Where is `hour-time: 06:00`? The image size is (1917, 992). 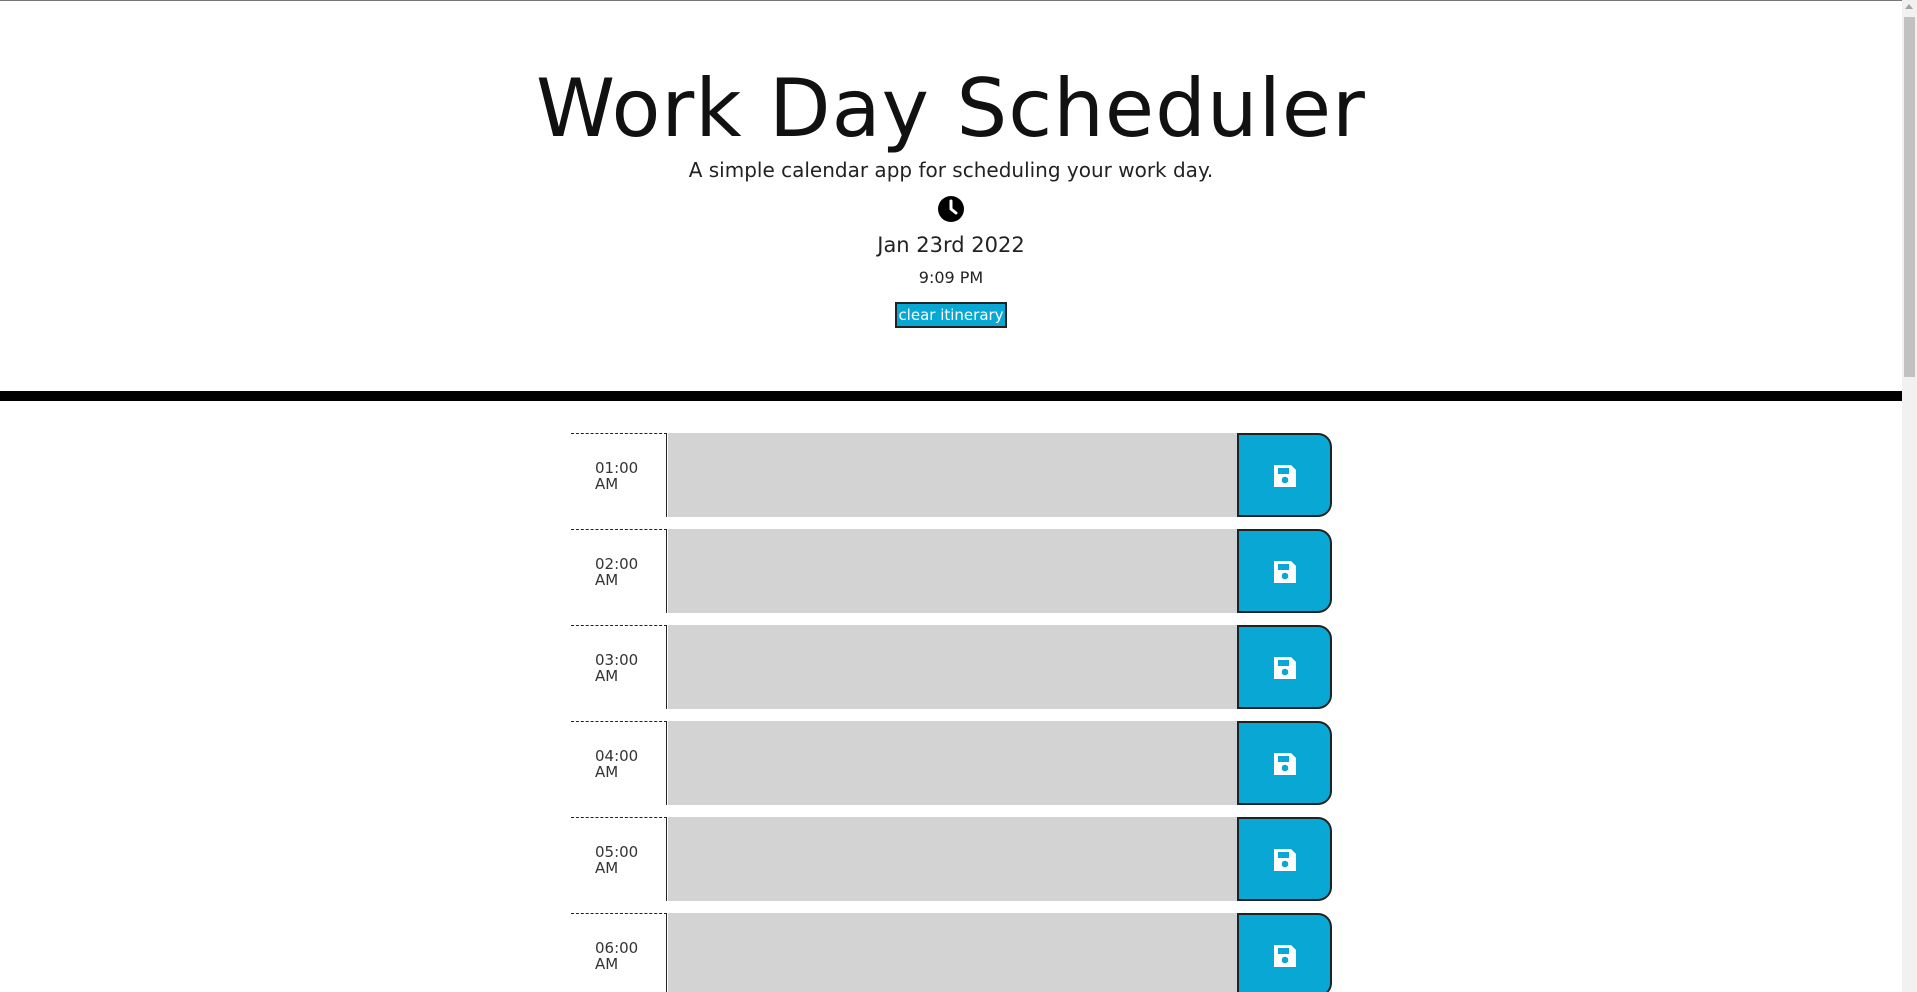
hour-time: 06:00 is located at coordinates (617, 948).